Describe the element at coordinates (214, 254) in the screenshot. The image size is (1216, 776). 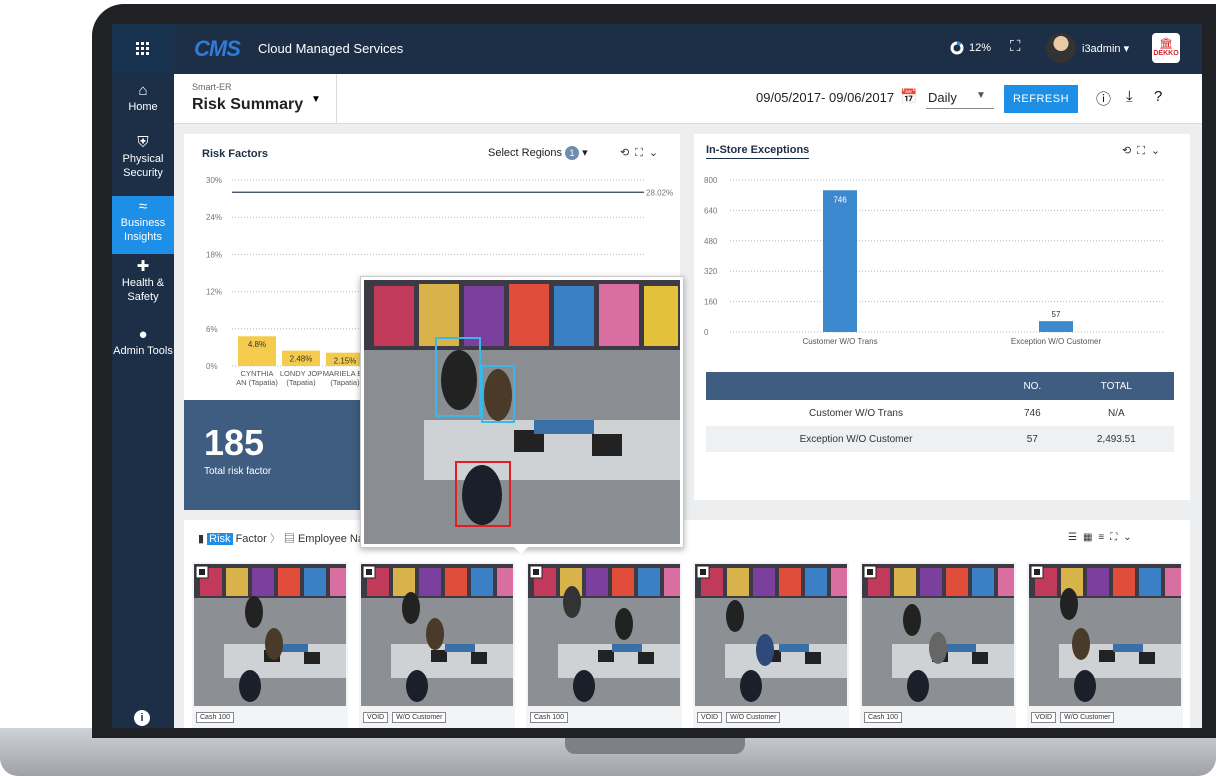
I see `y-tick-label: 18%` at that location.